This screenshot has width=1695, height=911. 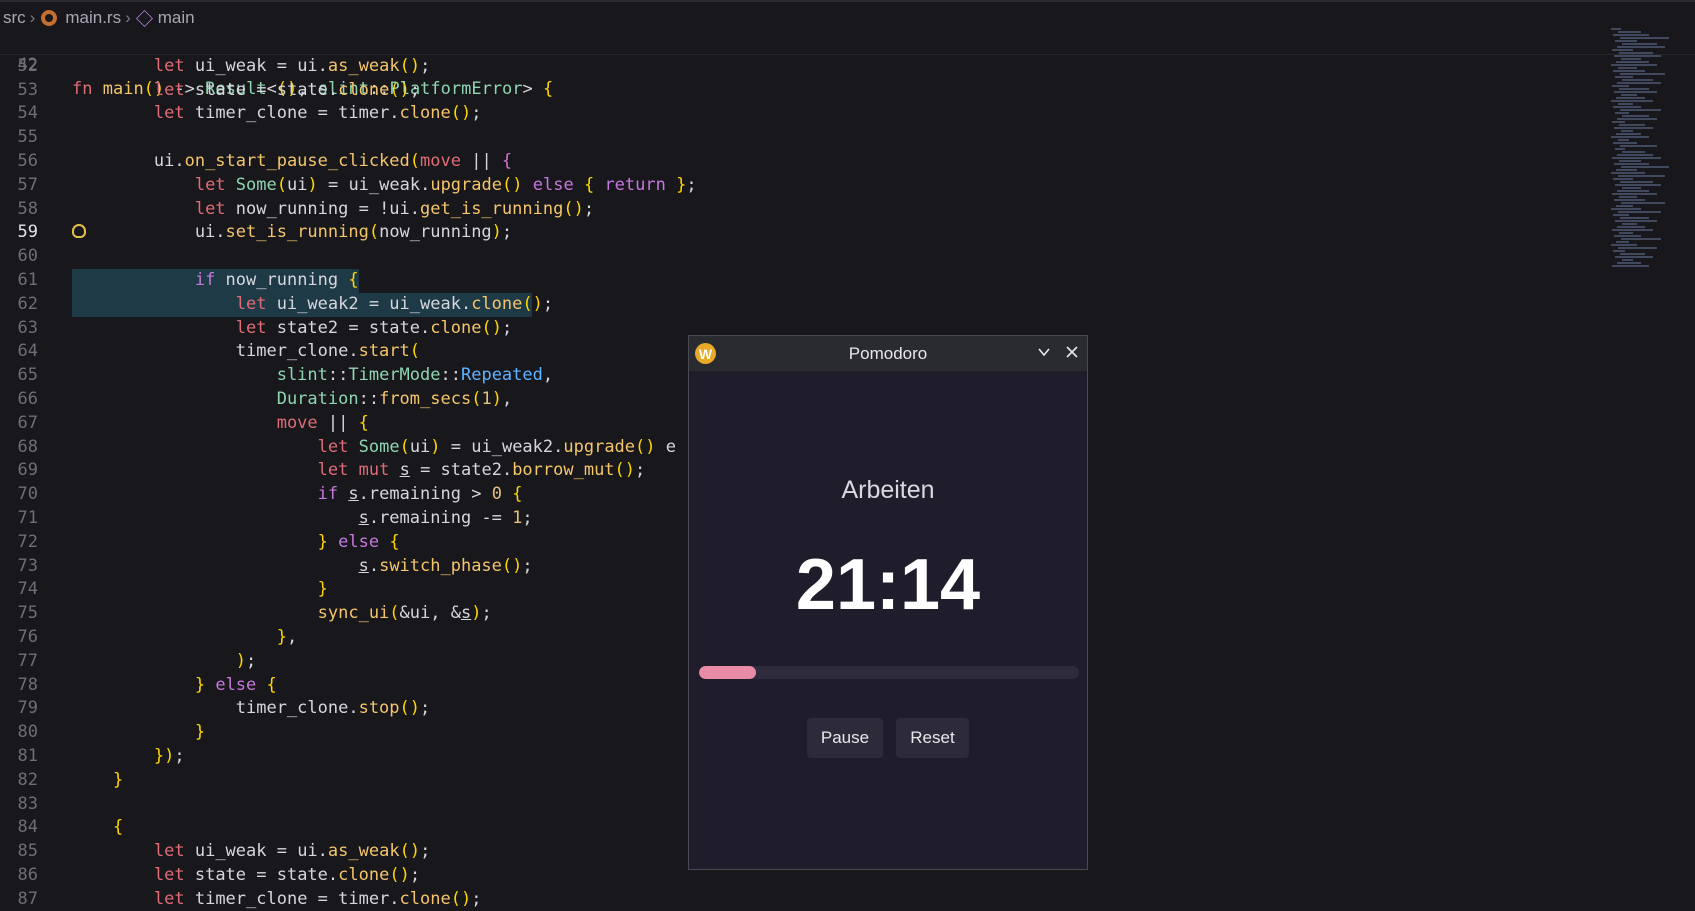 What do you see at coordinates (27, 851) in the screenshot?
I see `line-number: 85` at bounding box center [27, 851].